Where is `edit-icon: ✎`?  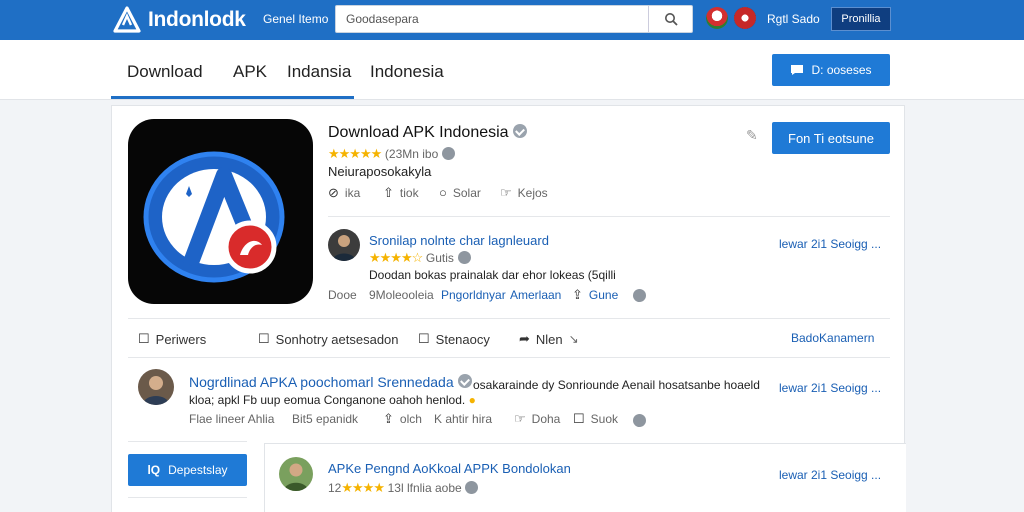 edit-icon: ✎ is located at coordinates (752, 135).